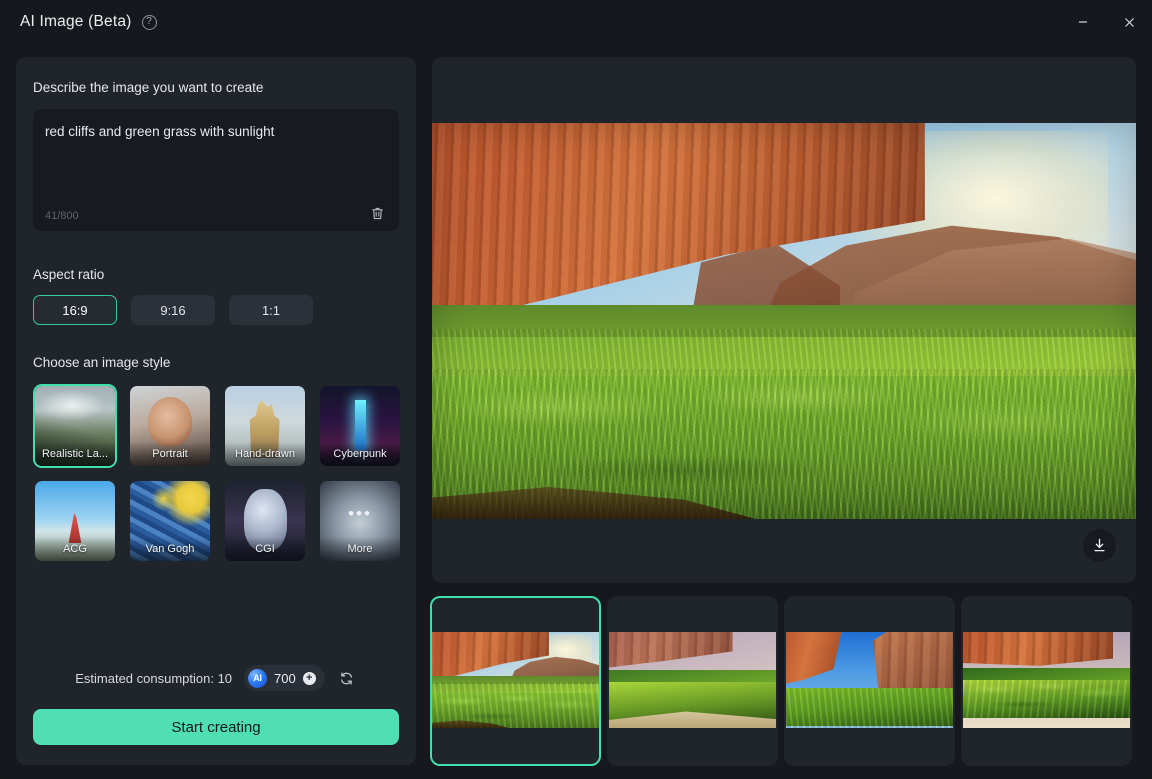 Image resolution: width=1152 pixels, height=779 pixels. What do you see at coordinates (258, 678) in the screenshot?
I see `ai-credit-icon: AI` at bounding box center [258, 678].